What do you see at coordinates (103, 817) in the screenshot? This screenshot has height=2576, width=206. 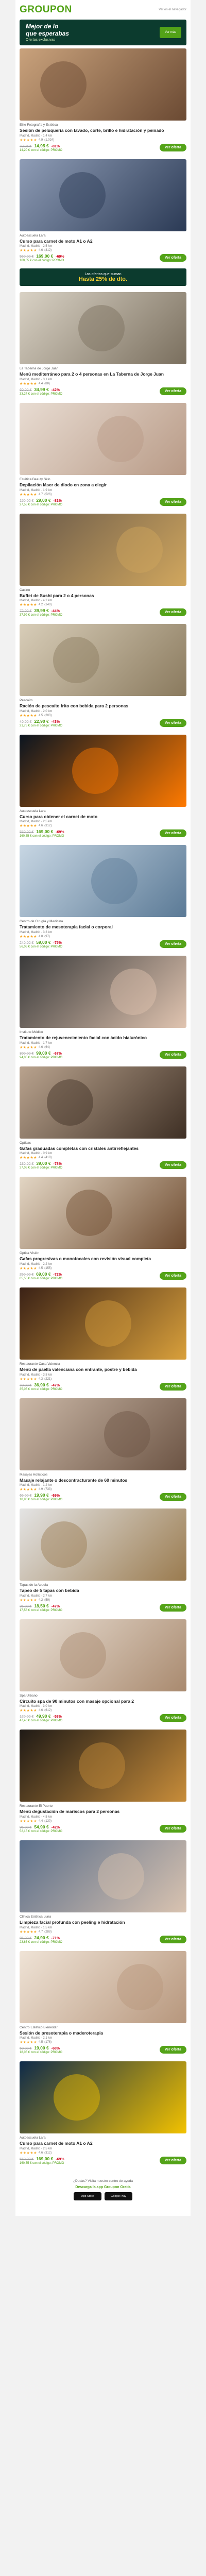 I see `deal-title: Curso para obtener el carnet de moto` at bounding box center [103, 817].